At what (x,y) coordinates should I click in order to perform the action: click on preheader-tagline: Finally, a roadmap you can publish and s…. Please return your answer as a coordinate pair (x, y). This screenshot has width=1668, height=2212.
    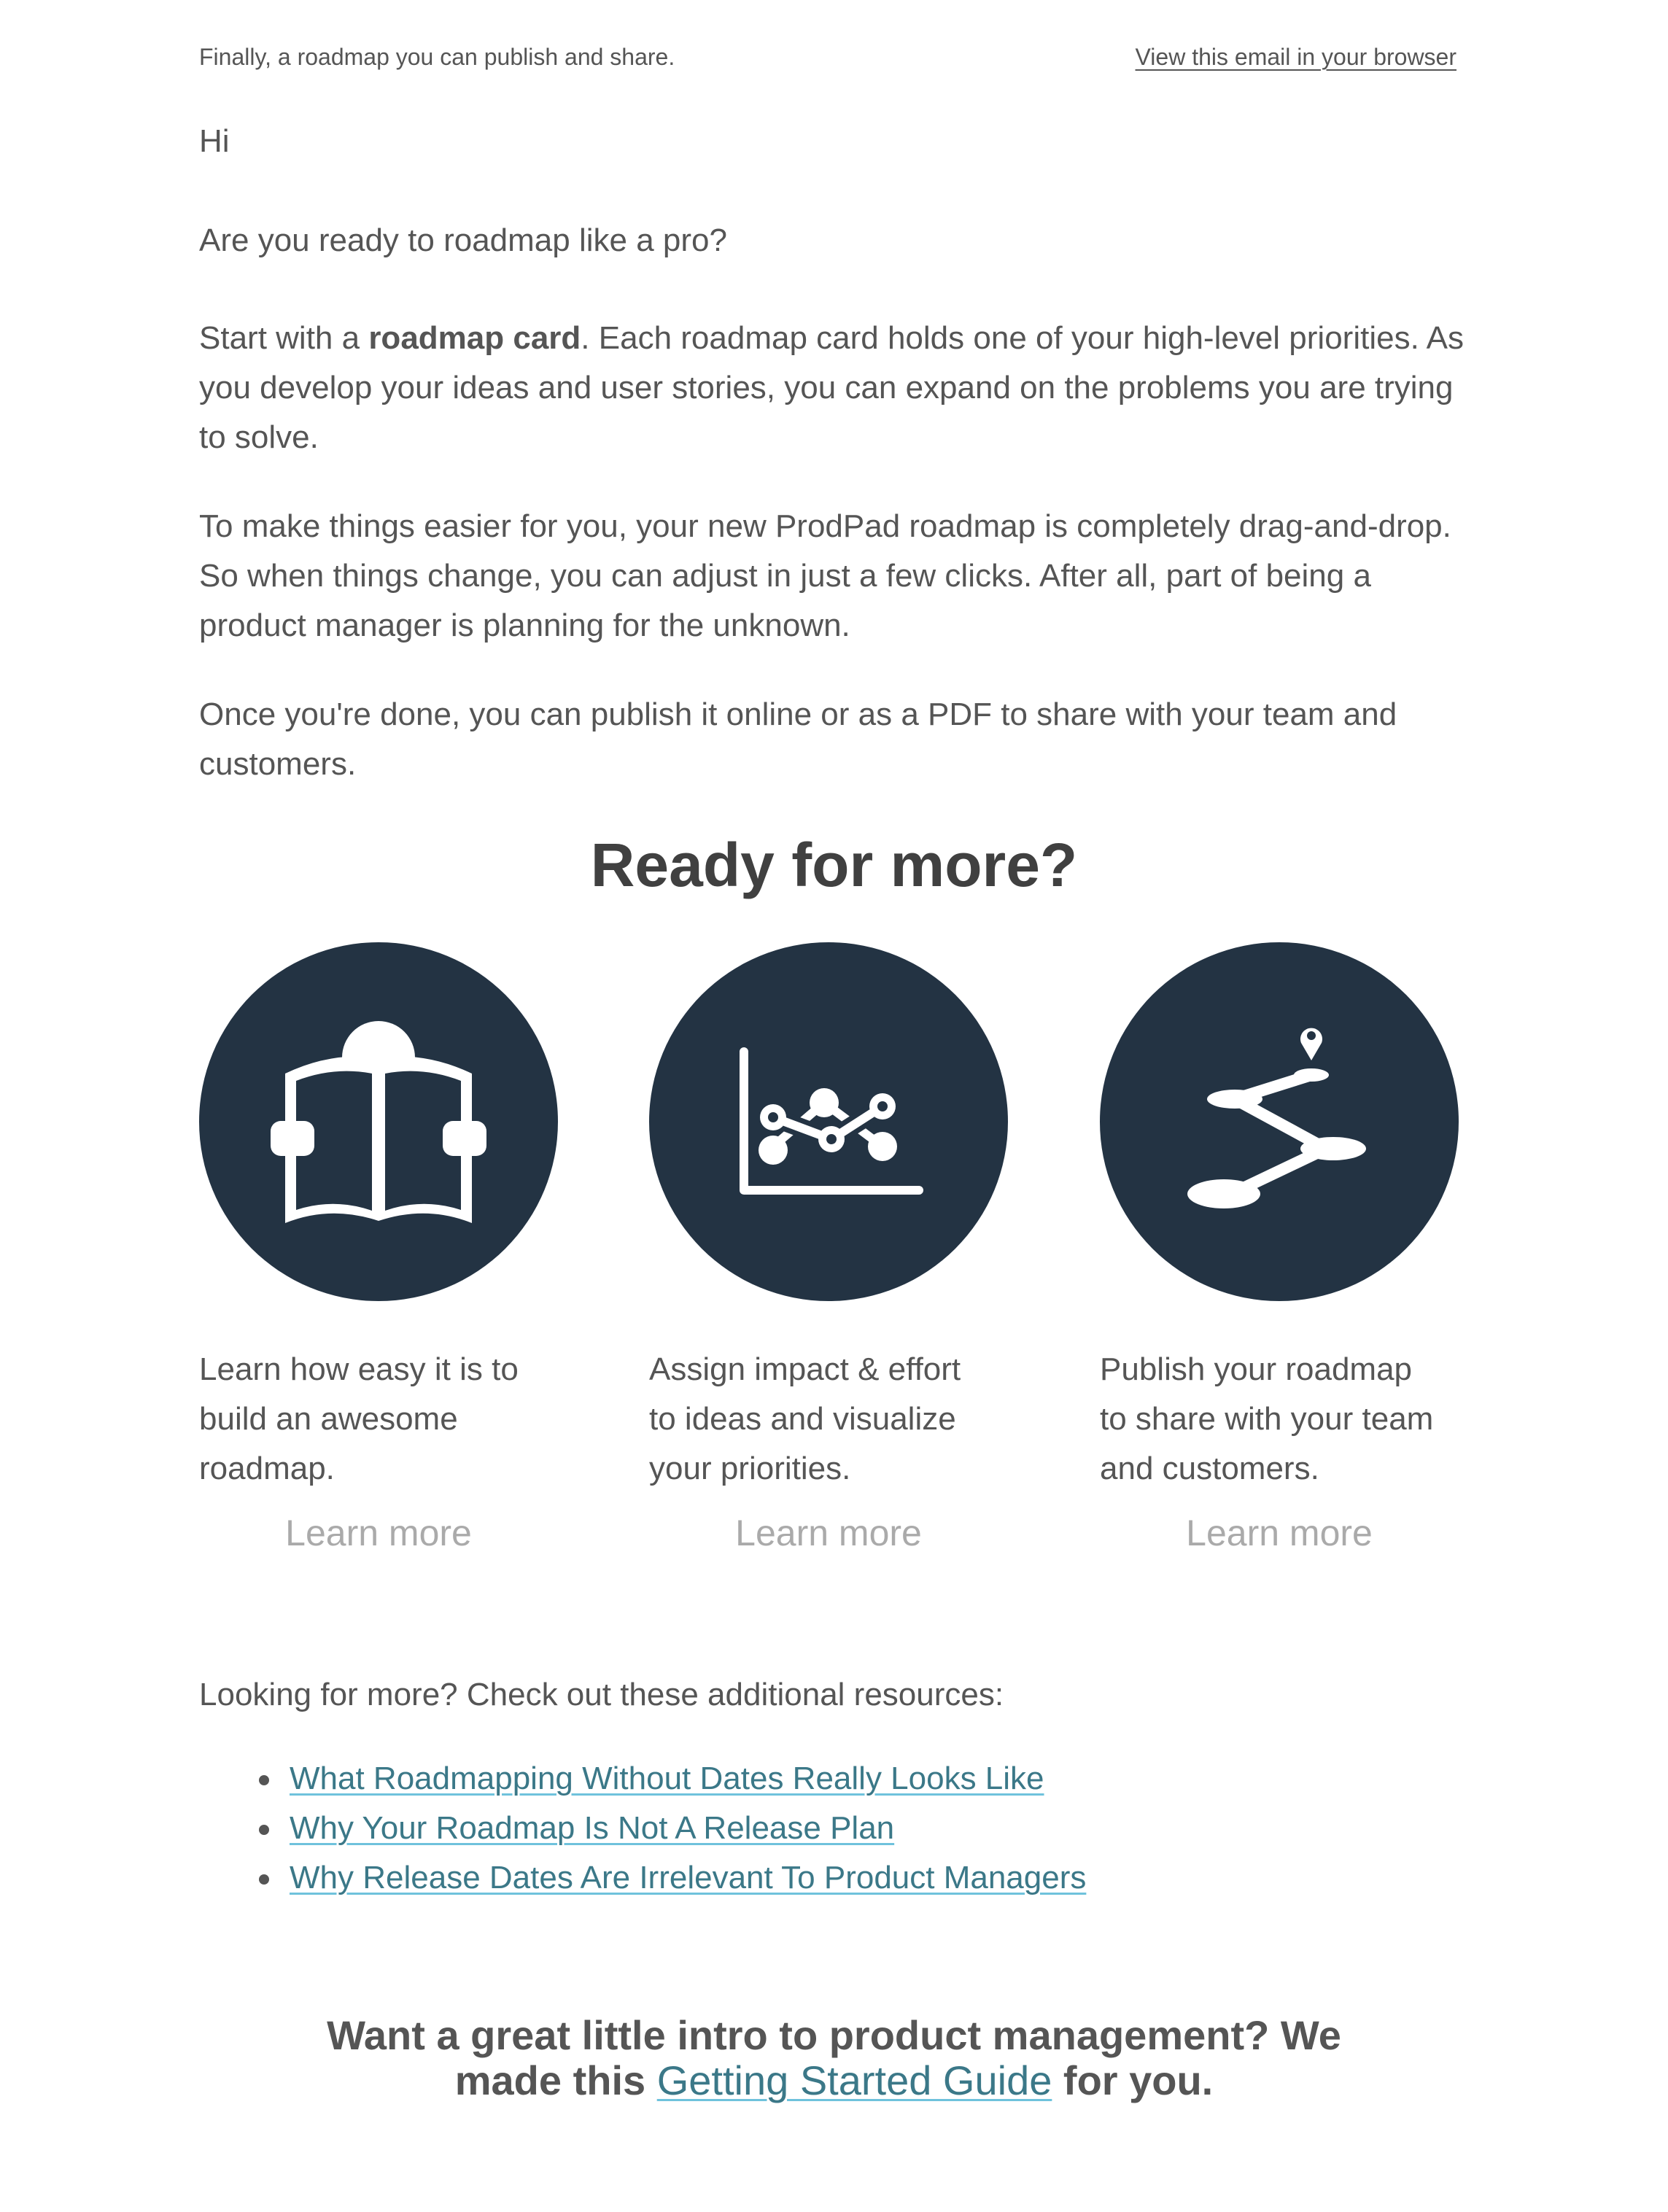
    Looking at the image, I should click on (437, 57).